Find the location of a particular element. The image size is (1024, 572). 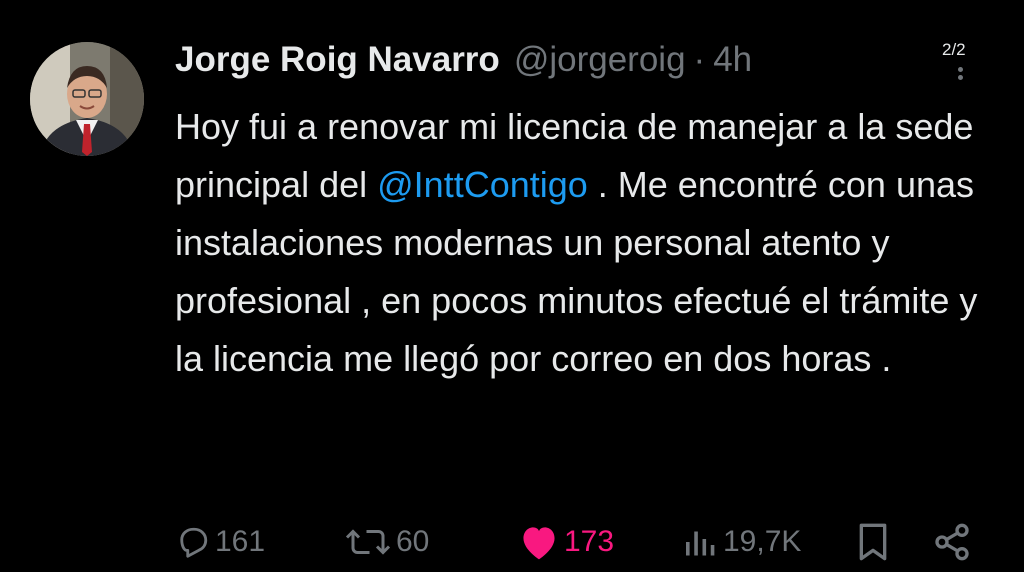

avatar is located at coordinates (87, 99).